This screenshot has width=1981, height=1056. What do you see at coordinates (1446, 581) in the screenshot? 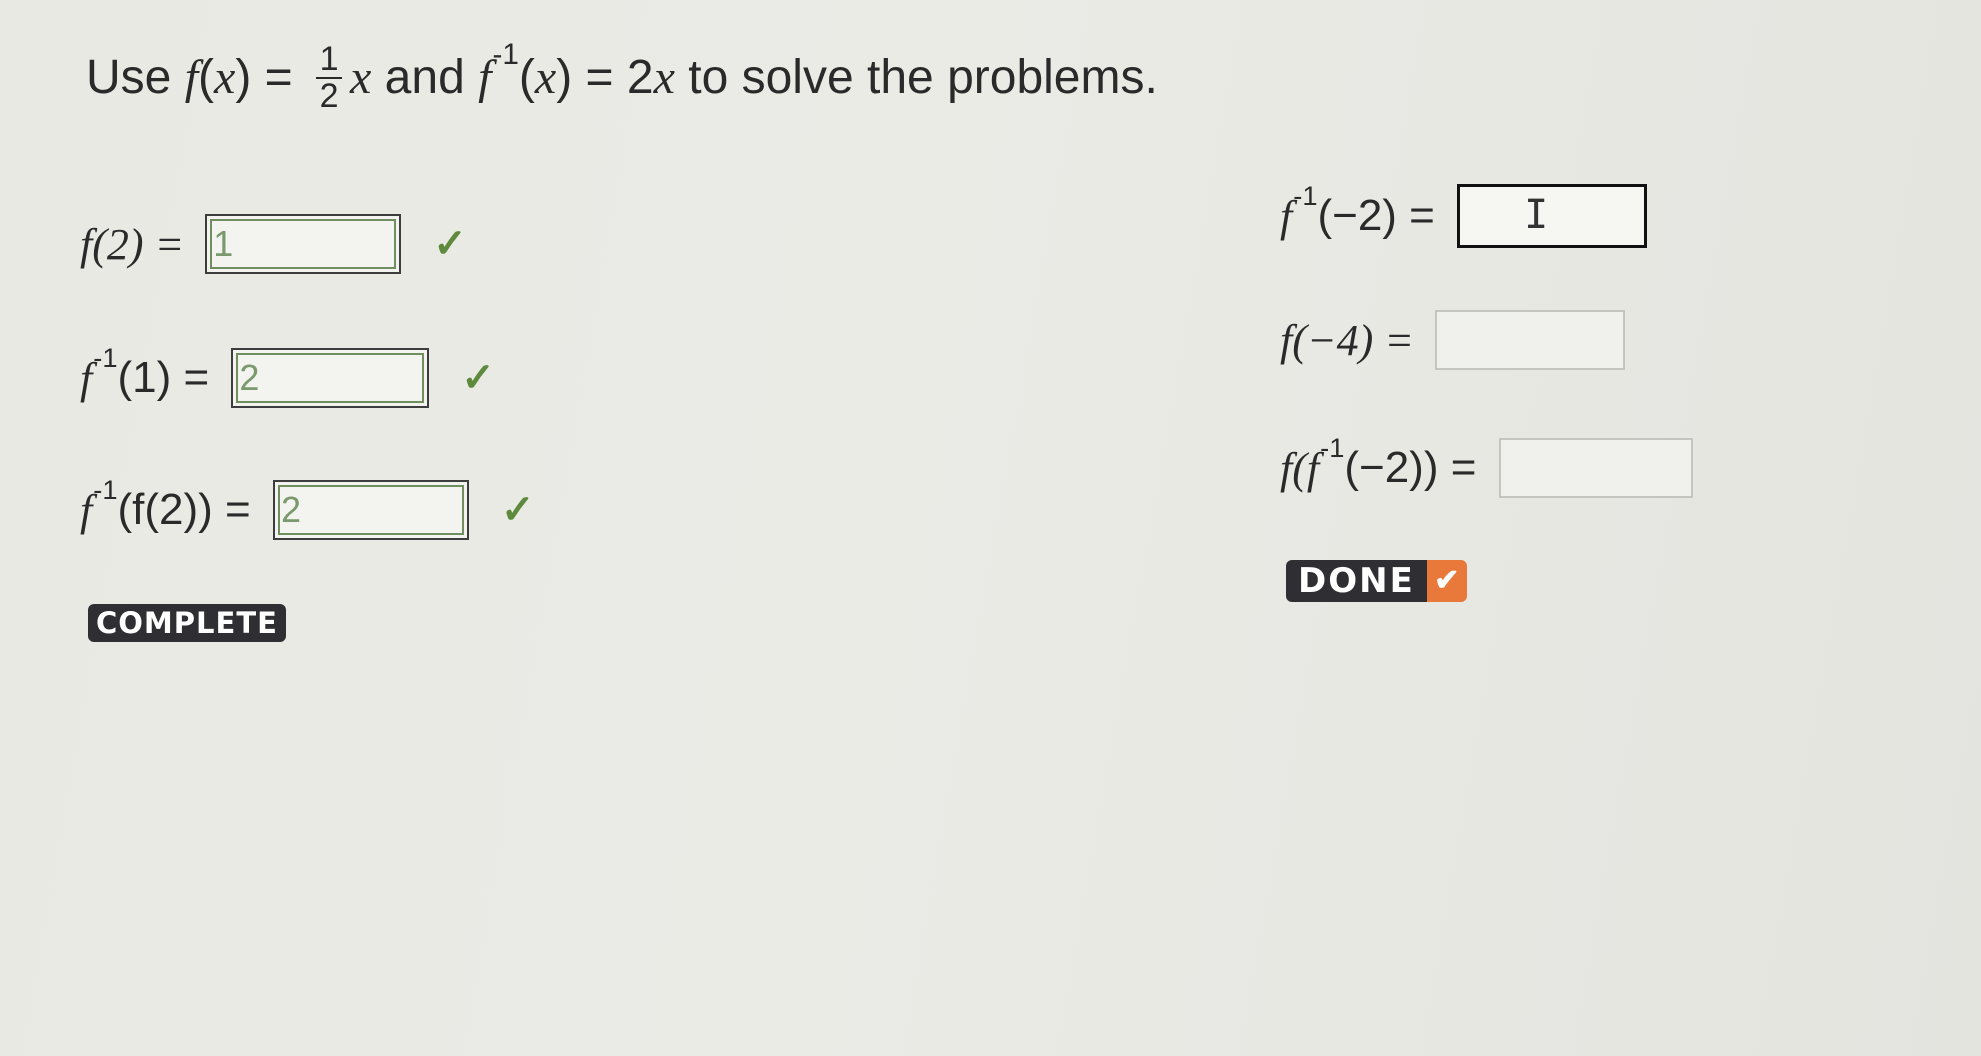
I see `checkmark-icon: ✔` at bounding box center [1446, 581].